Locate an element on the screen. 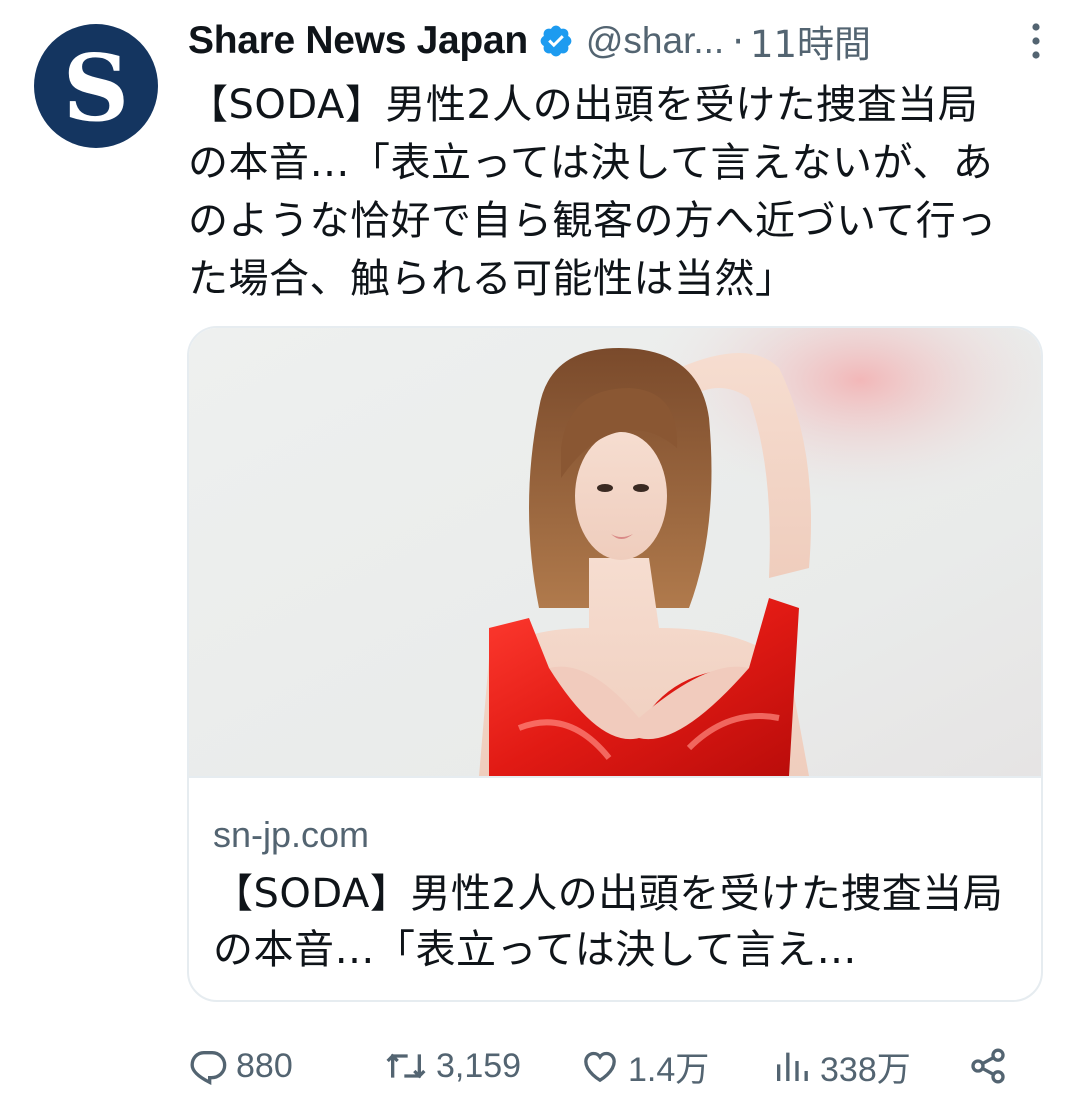 This screenshot has width=1080, height=1102. reply-button: 880 is located at coordinates (240, 1066).